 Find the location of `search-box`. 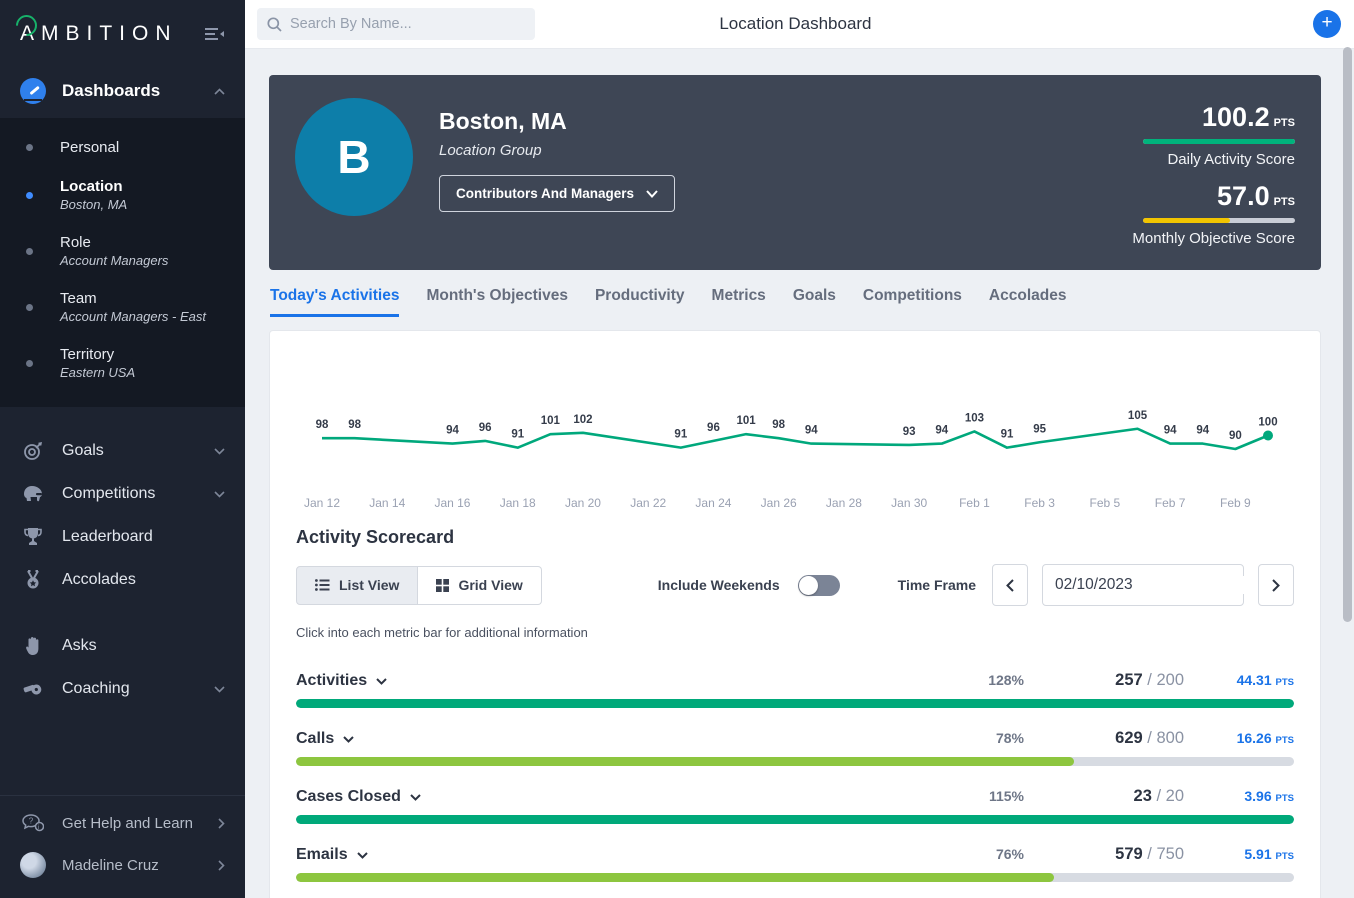

search-box is located at coordinates (396, 24).